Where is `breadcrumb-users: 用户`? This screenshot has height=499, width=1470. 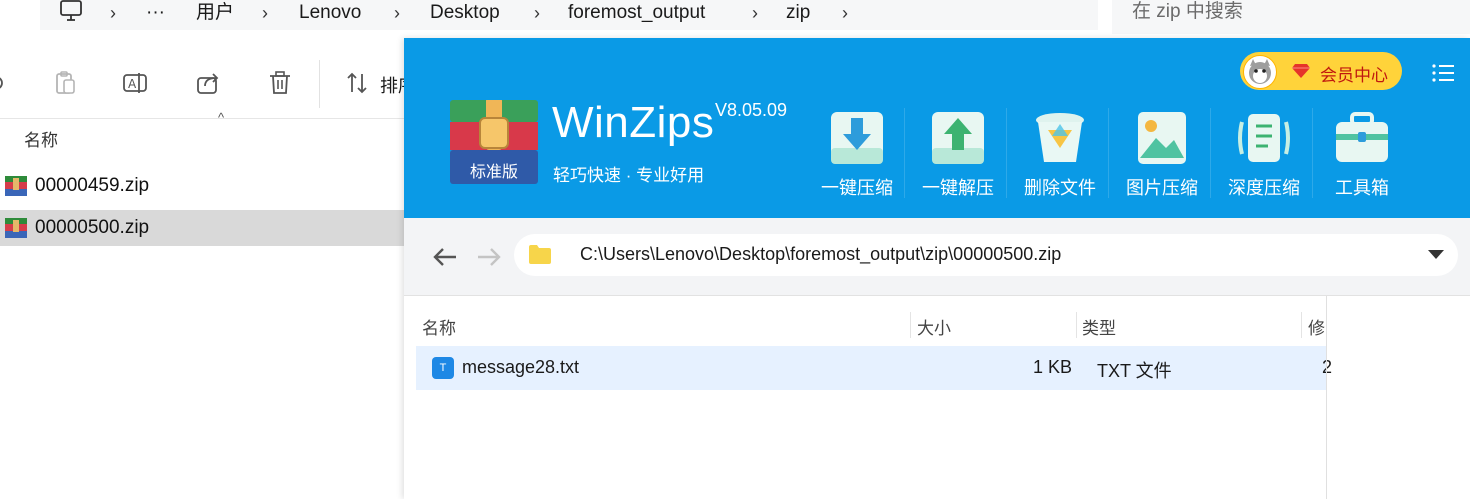
breadcrumb-users: 用户 is located at coordinates (215, 13).